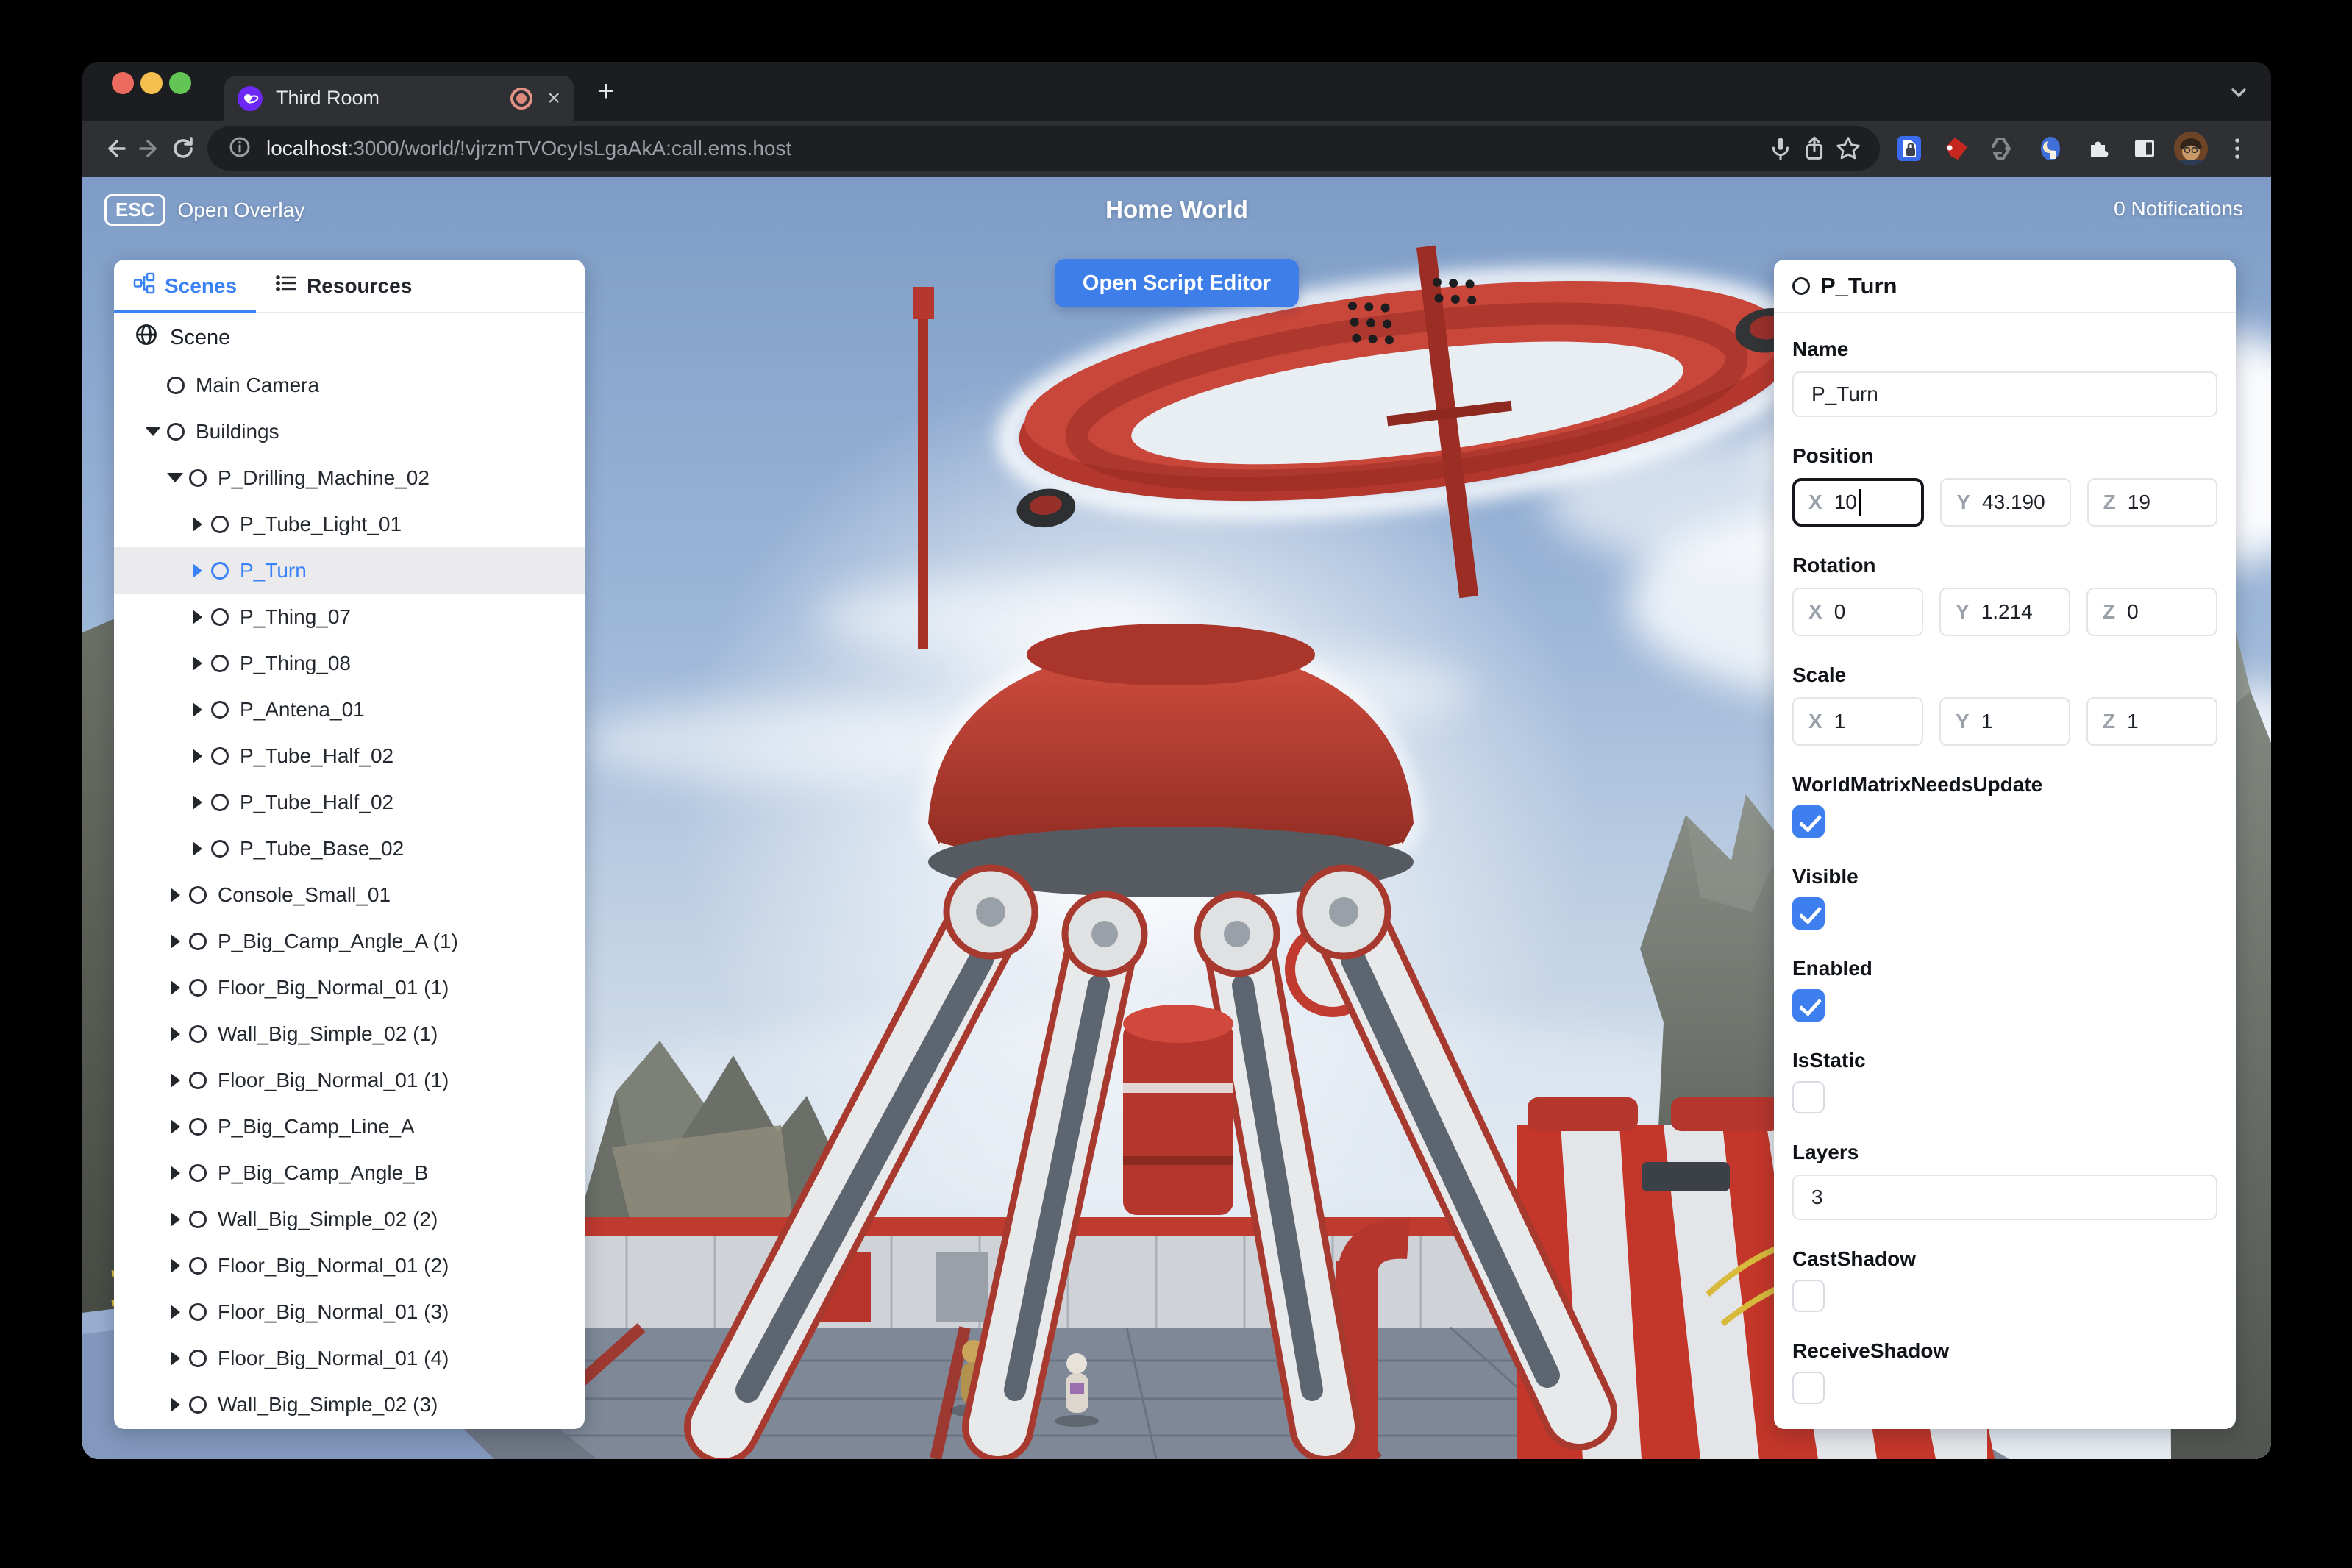  I want to click on tree-item-wall-big-simple-02-1: Wall_Big_Simple_02 (1), so click(349, 1034).